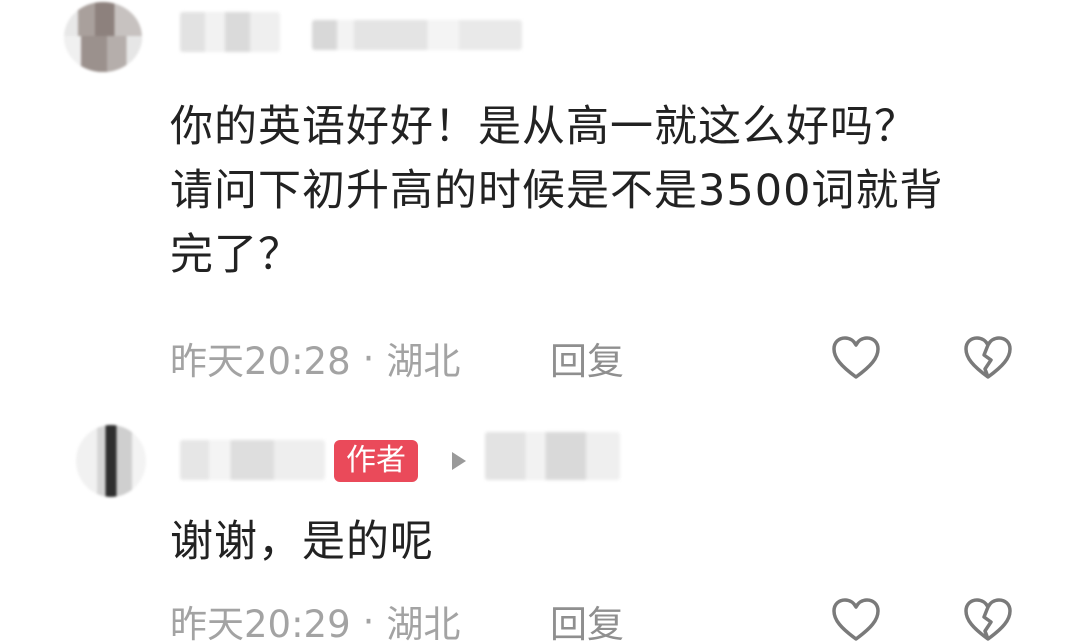 The height and width of the screenshot is (641, 1080). Describe the element at coordinates (544, 127) in the screenshot. I see `comment-line: 你的英语好好！是从高一就这么好吗？` at that location.